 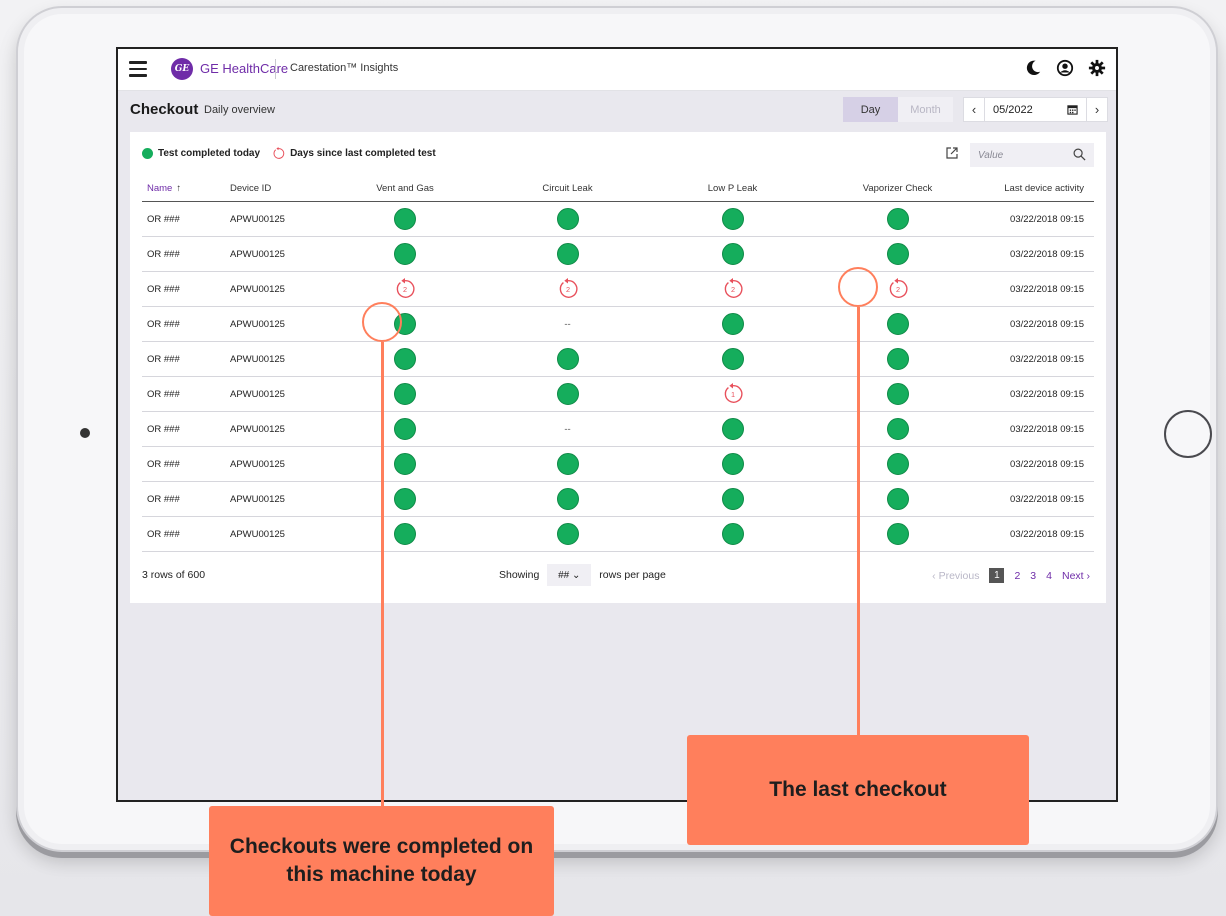 What do you see at coordinates (272, 188) in the screenshot?
I see `column-header-device-id: Device ID` at bounding box center [272, 188].